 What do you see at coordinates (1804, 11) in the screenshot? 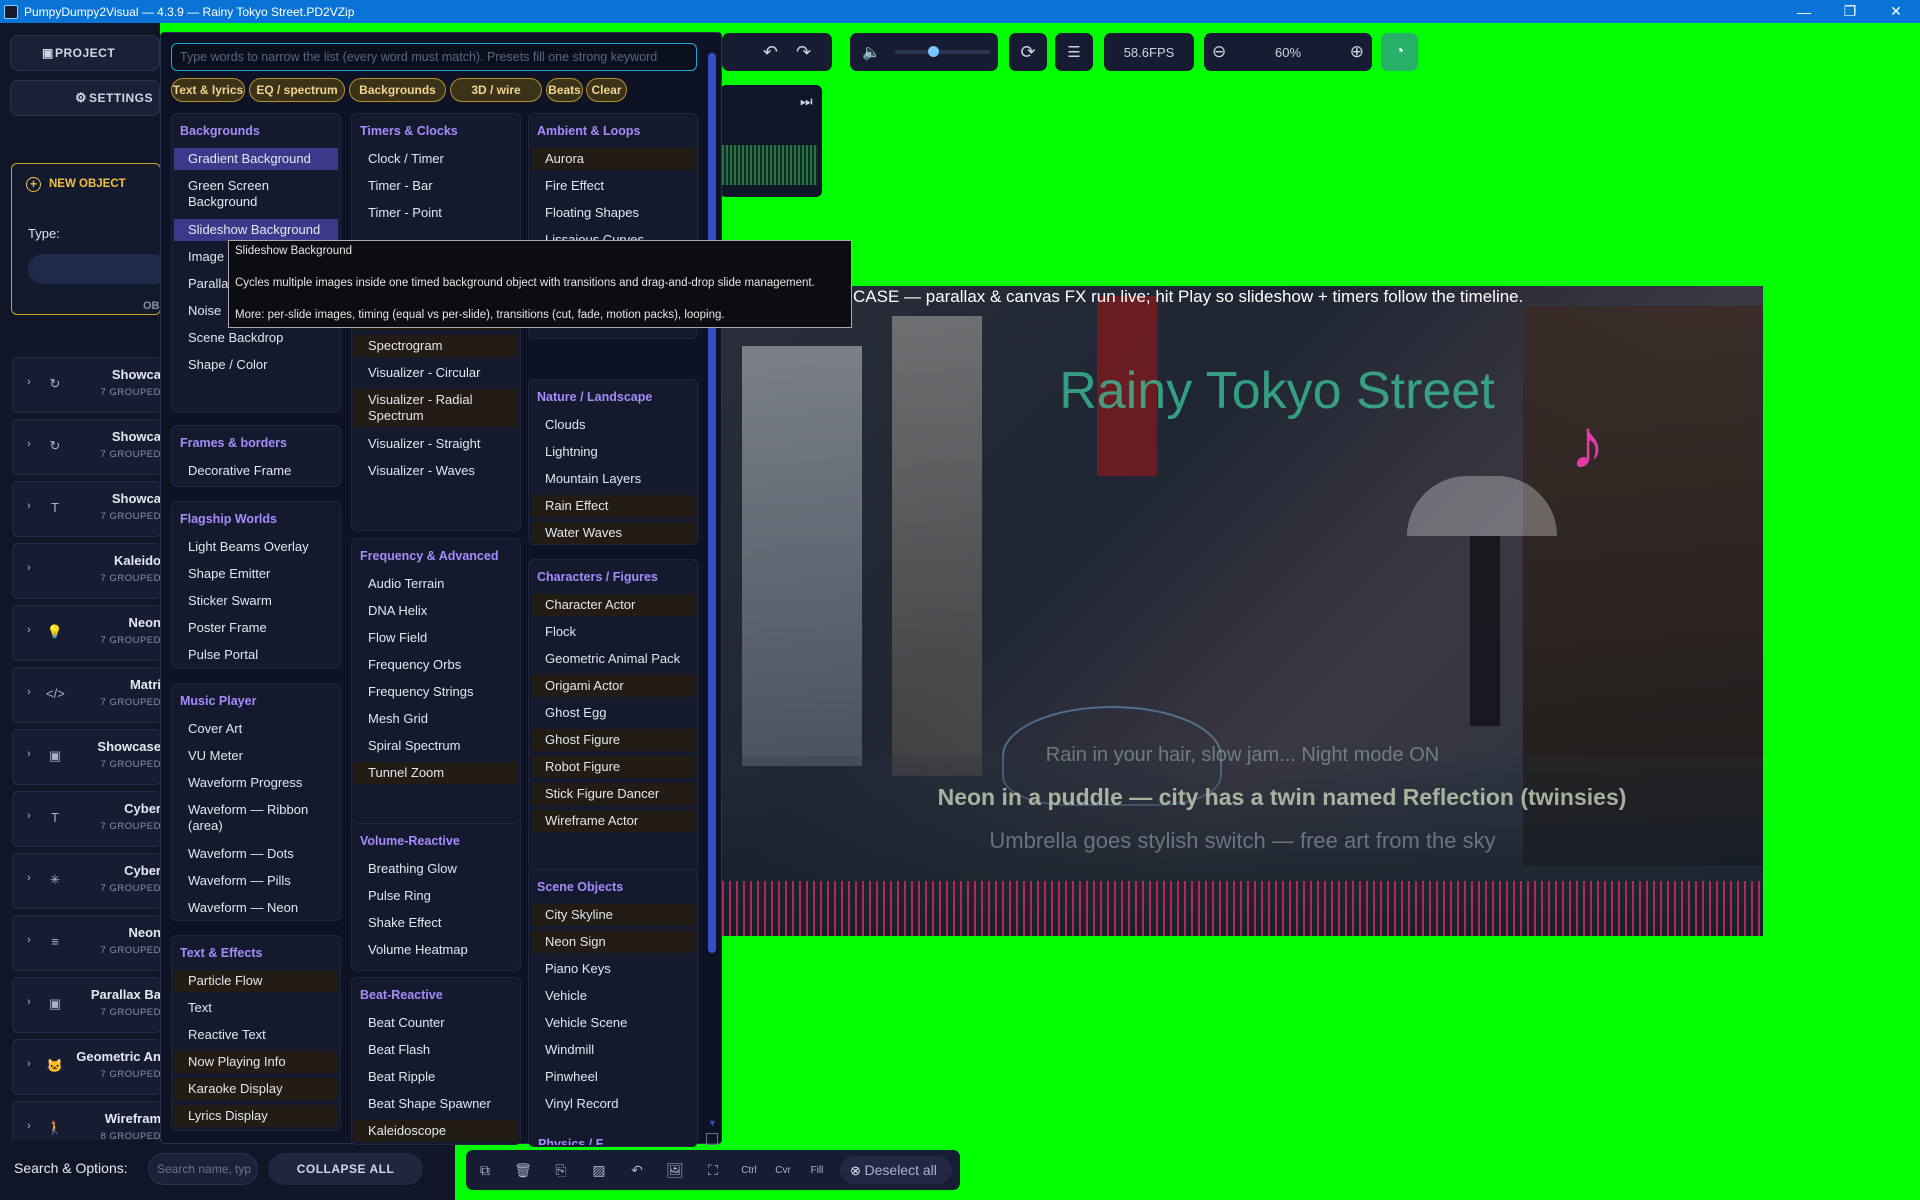
I see `minimize-icon: —` at bounding box center [1804, 11].